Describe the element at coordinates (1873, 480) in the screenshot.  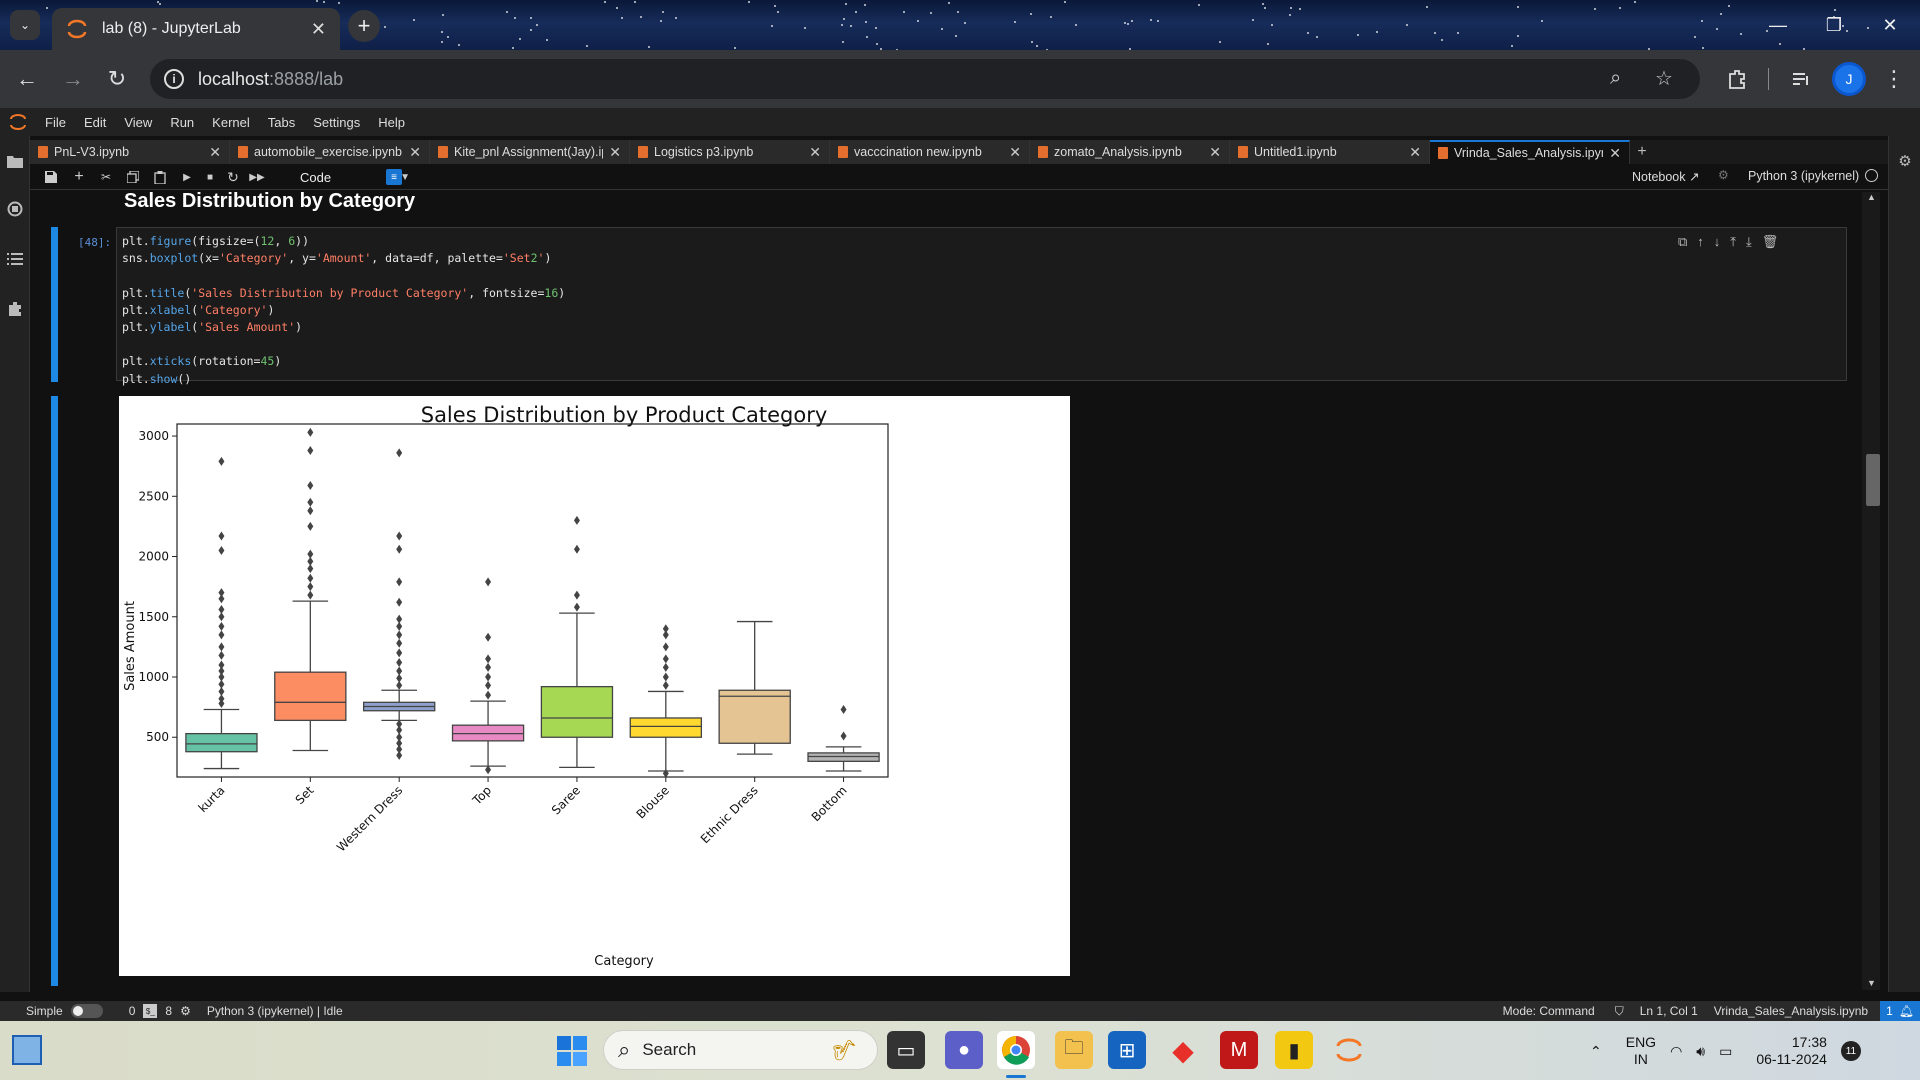
I see `scrollbar-thumb` at that location.